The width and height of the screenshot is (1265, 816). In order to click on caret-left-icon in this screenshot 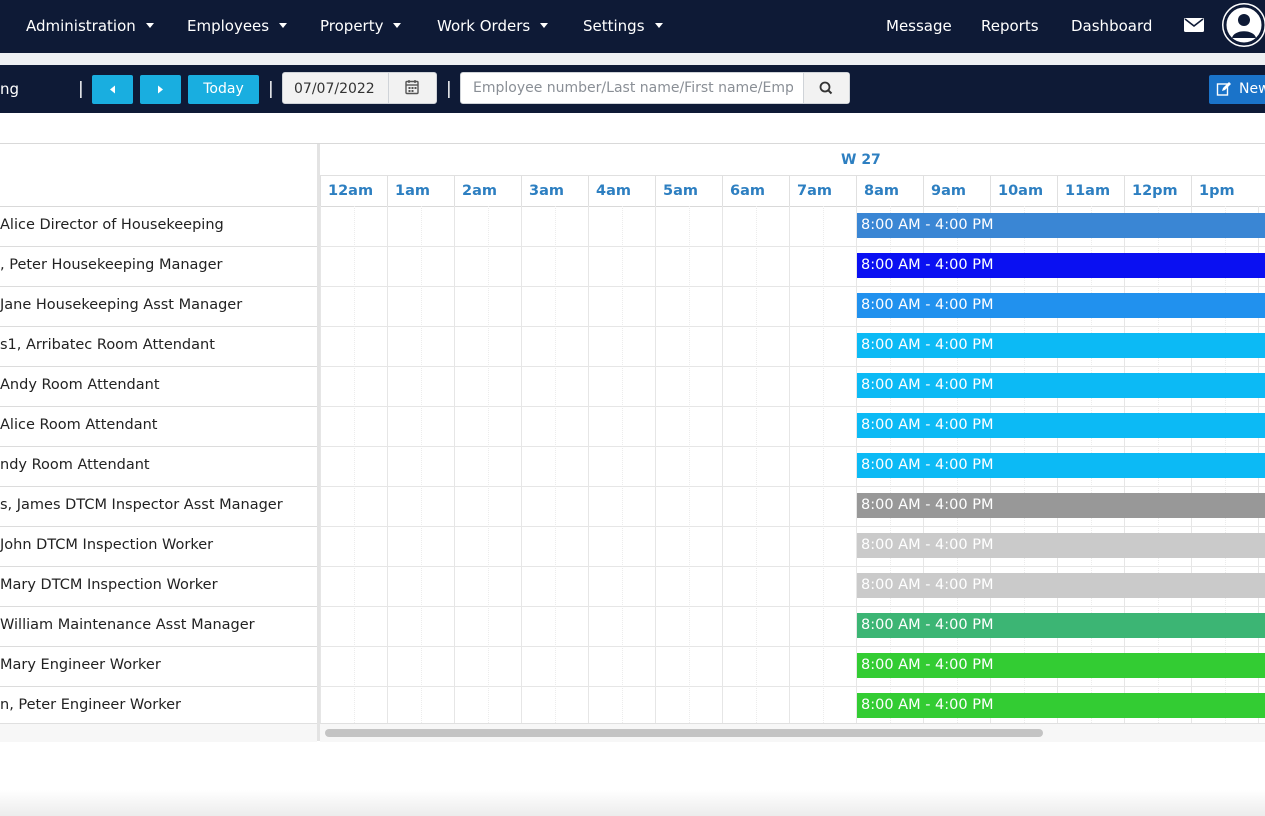, I will do `click(112, 89)`.